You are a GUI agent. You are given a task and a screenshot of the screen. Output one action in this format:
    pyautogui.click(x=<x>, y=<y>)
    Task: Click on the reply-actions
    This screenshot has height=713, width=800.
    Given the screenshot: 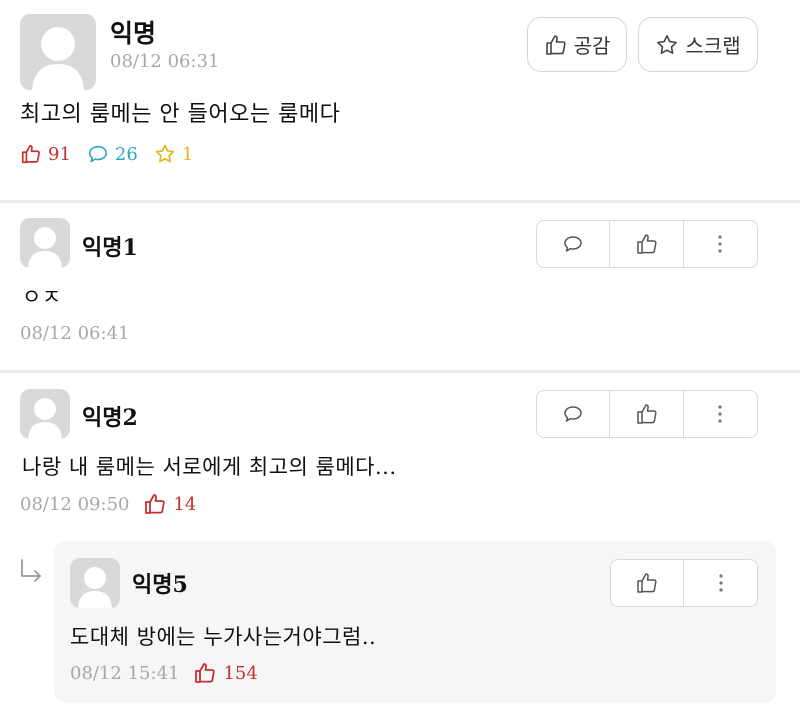 What is the action you would take?
    pyautogui.click(x=684, y=583)
    